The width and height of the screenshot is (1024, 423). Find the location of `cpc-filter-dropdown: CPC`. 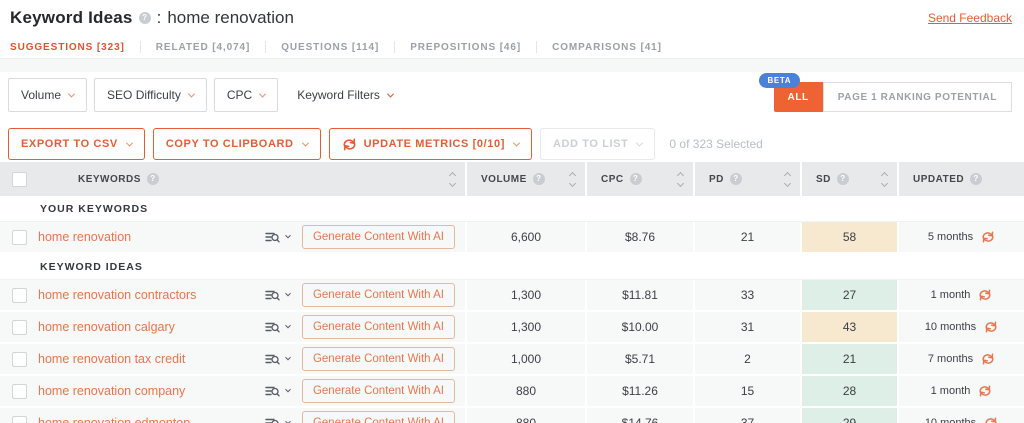

cpc-filter-dropdown: CPC is located at coordinates (246, 95).